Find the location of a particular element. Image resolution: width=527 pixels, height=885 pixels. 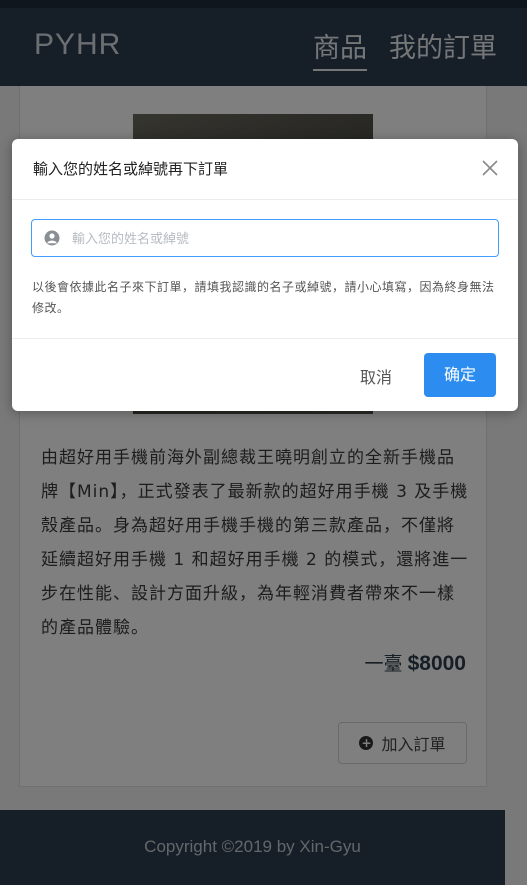

name-input is located at coordinates (282, 239).